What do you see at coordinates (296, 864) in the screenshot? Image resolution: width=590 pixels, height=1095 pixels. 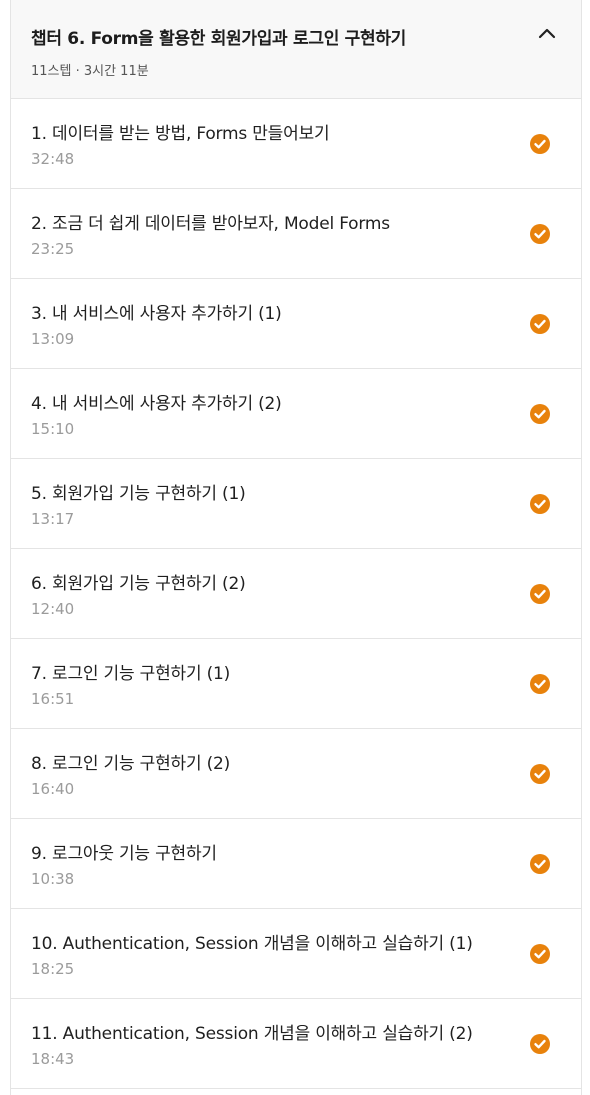 I see `lesson-item: 9. 로그아웃 기능 구현하기 10:38` at bounding box center [296, 864].